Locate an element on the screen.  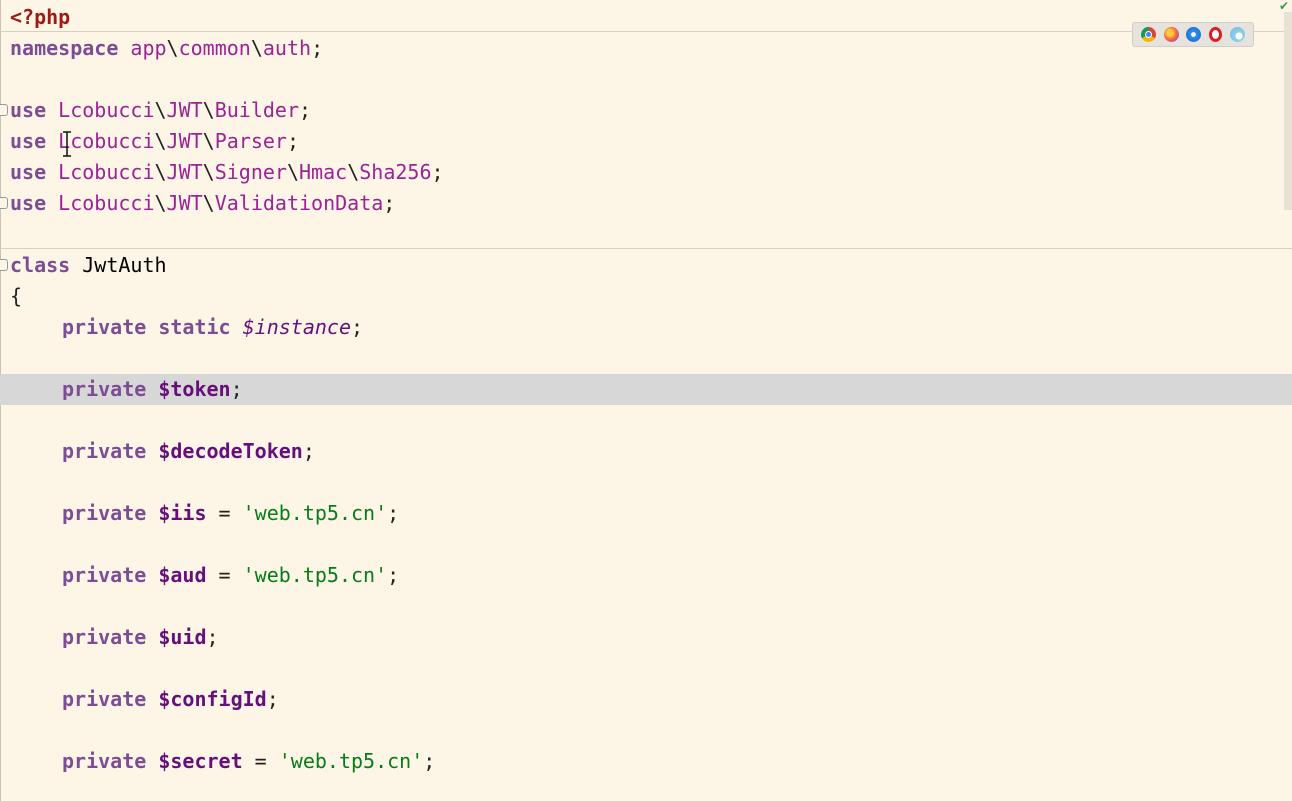
code-text: private static $instance; is located at coordinates (186, 327).